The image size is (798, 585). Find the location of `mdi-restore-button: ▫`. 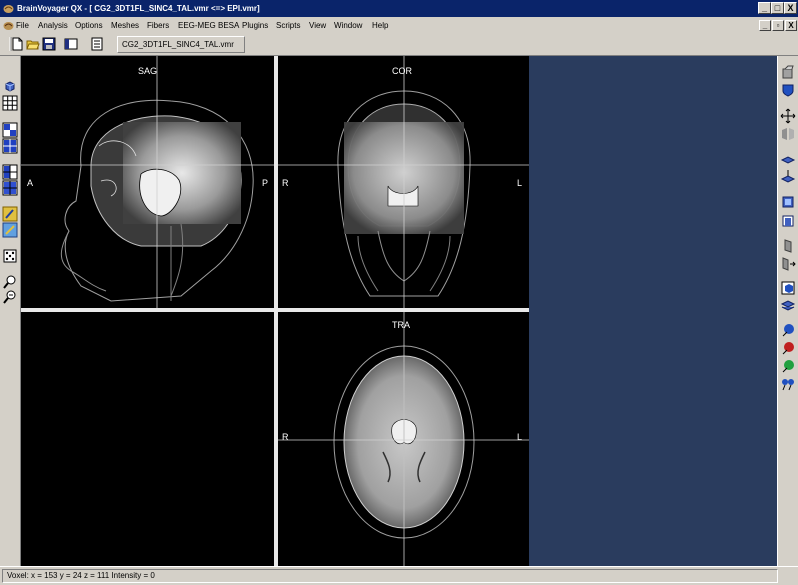

mdi-restore-button: ▫ is located at coordinates (778, 25).